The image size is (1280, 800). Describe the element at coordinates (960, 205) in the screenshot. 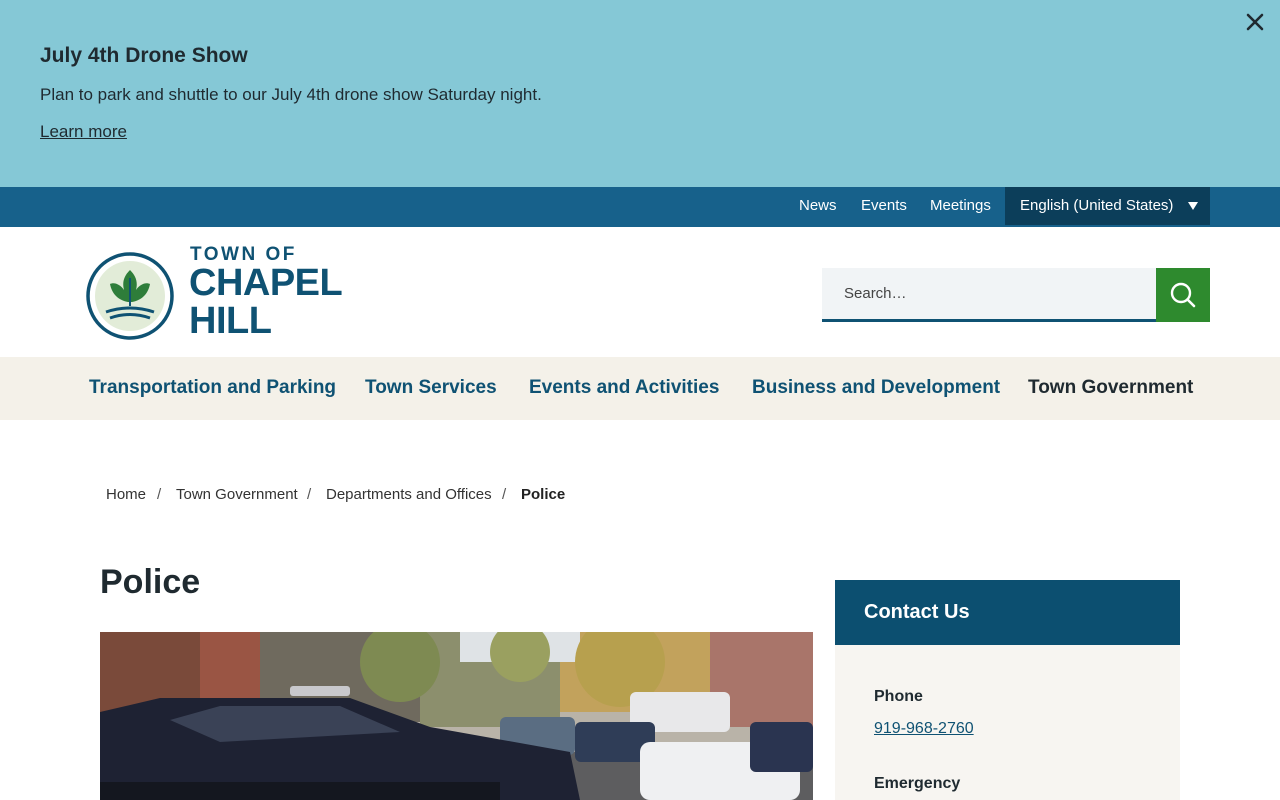

I see `utility-link-meetings: Meetings` at that location.